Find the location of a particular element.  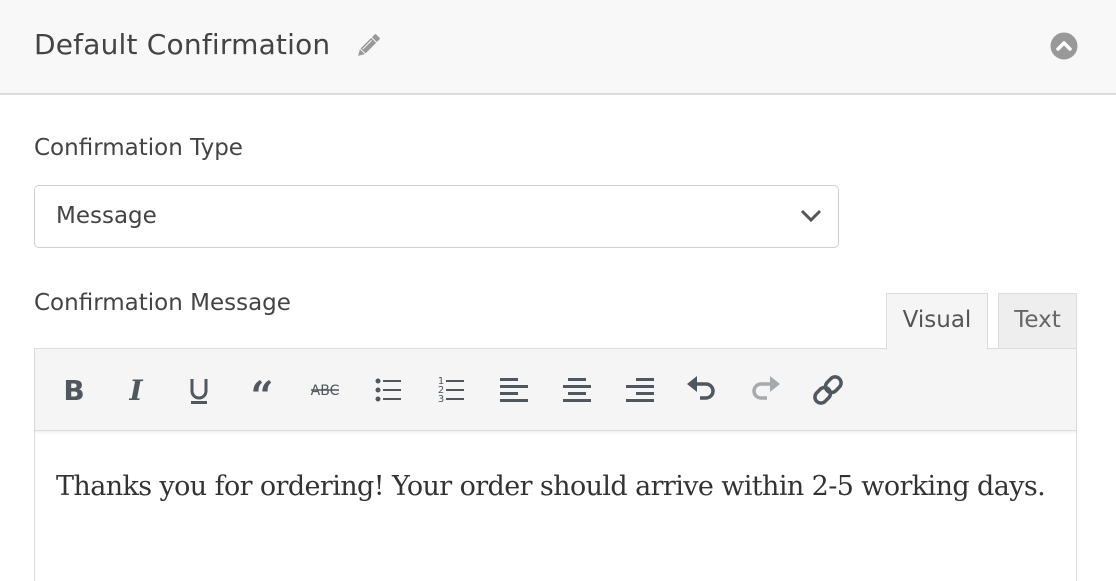

bullet-list-button is located at coordinates (388, 390).